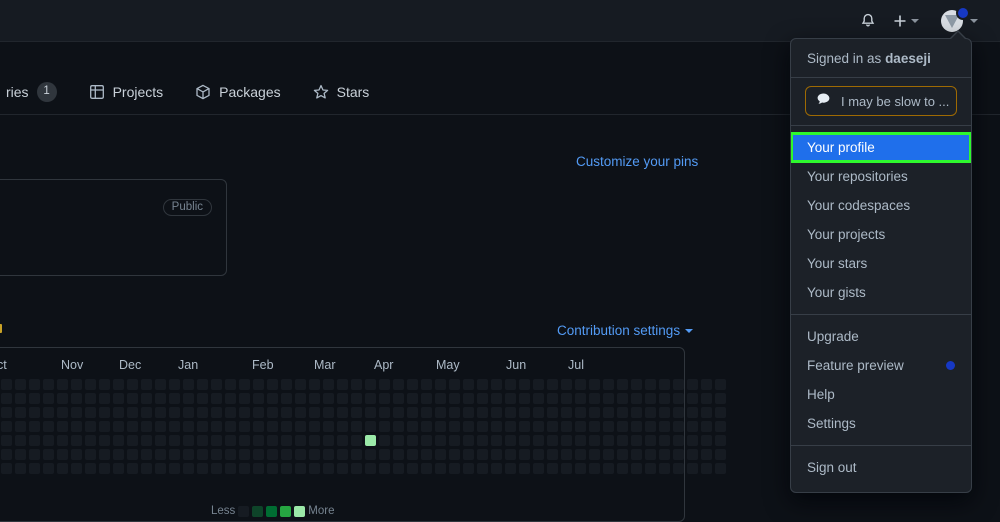 The width and height of the screenshot is (1000, 522). I want to click on tab-packages: Packages, so click(237, 92).